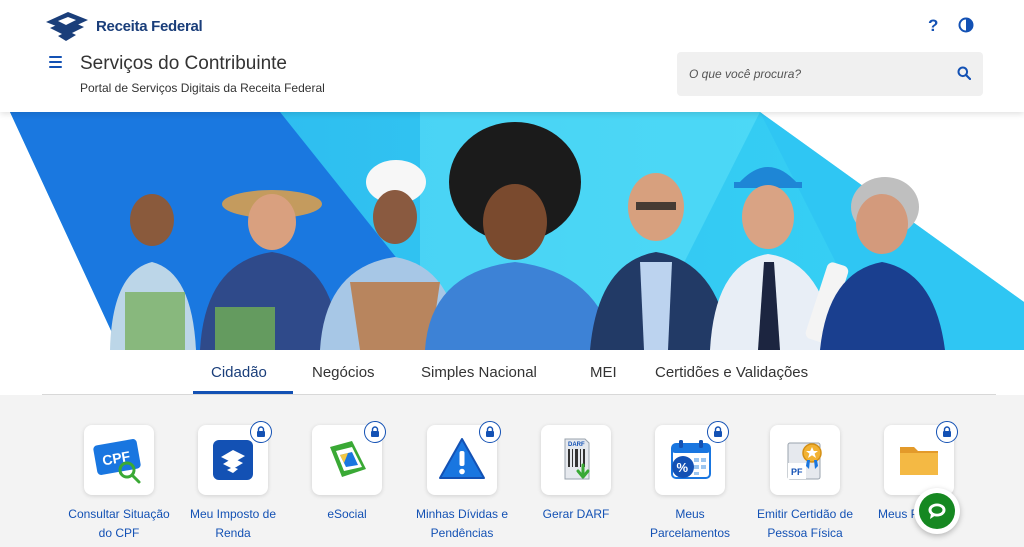 This screenshot has height=547, width=1024. Describe the element at coordinates (233, 460) in the screenshot. I see `income-tax-icon` at that location.